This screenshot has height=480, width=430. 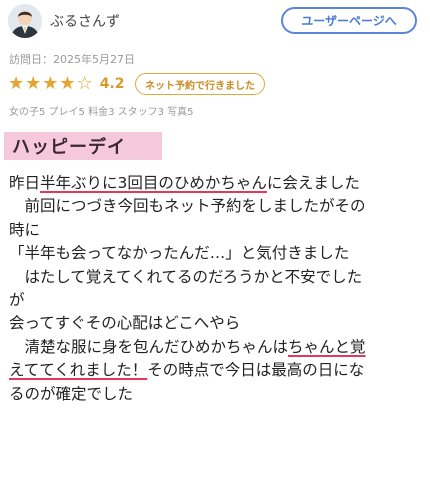 What do you see at coordinates (112, 84) in the screenshot?
I see `rating-value: 4.2` at bounding box center [112, 84].